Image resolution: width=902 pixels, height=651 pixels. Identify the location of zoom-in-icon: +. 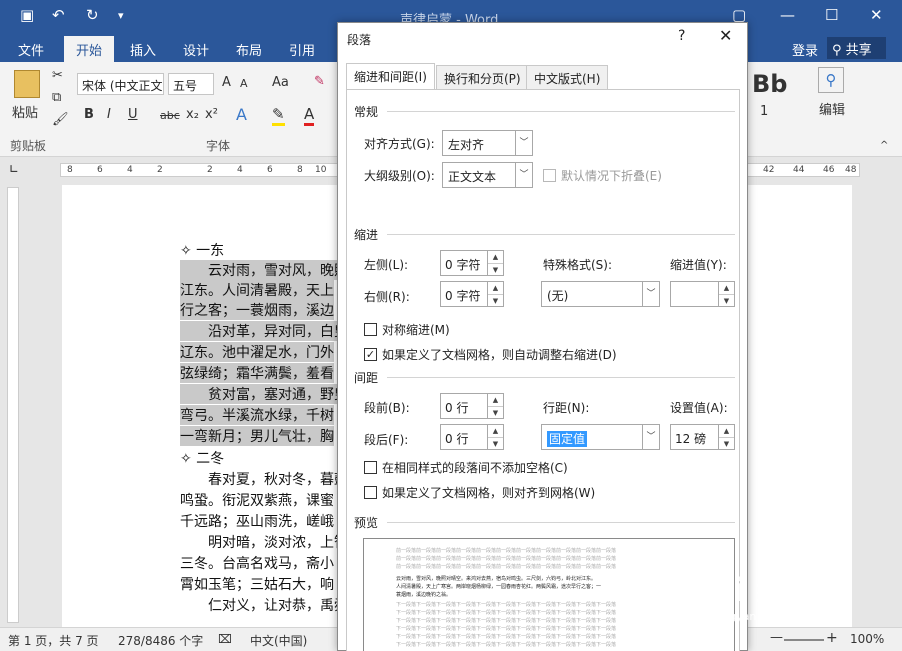
(832, 638).